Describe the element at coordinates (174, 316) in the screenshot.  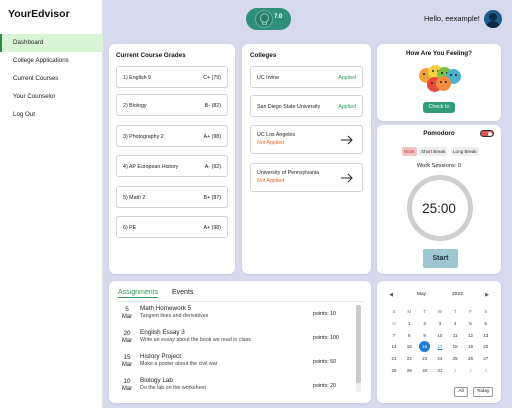
I see `assignment-desc: Tangent lines and derivatives` at that location.